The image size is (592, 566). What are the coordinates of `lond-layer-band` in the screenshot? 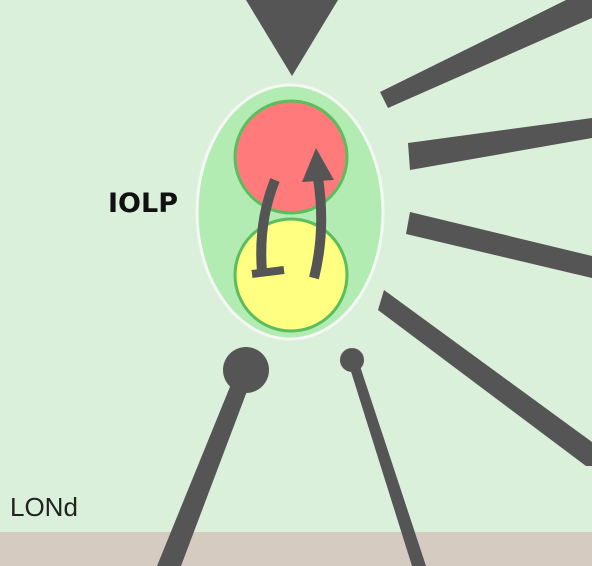 It's located at (296, 549).